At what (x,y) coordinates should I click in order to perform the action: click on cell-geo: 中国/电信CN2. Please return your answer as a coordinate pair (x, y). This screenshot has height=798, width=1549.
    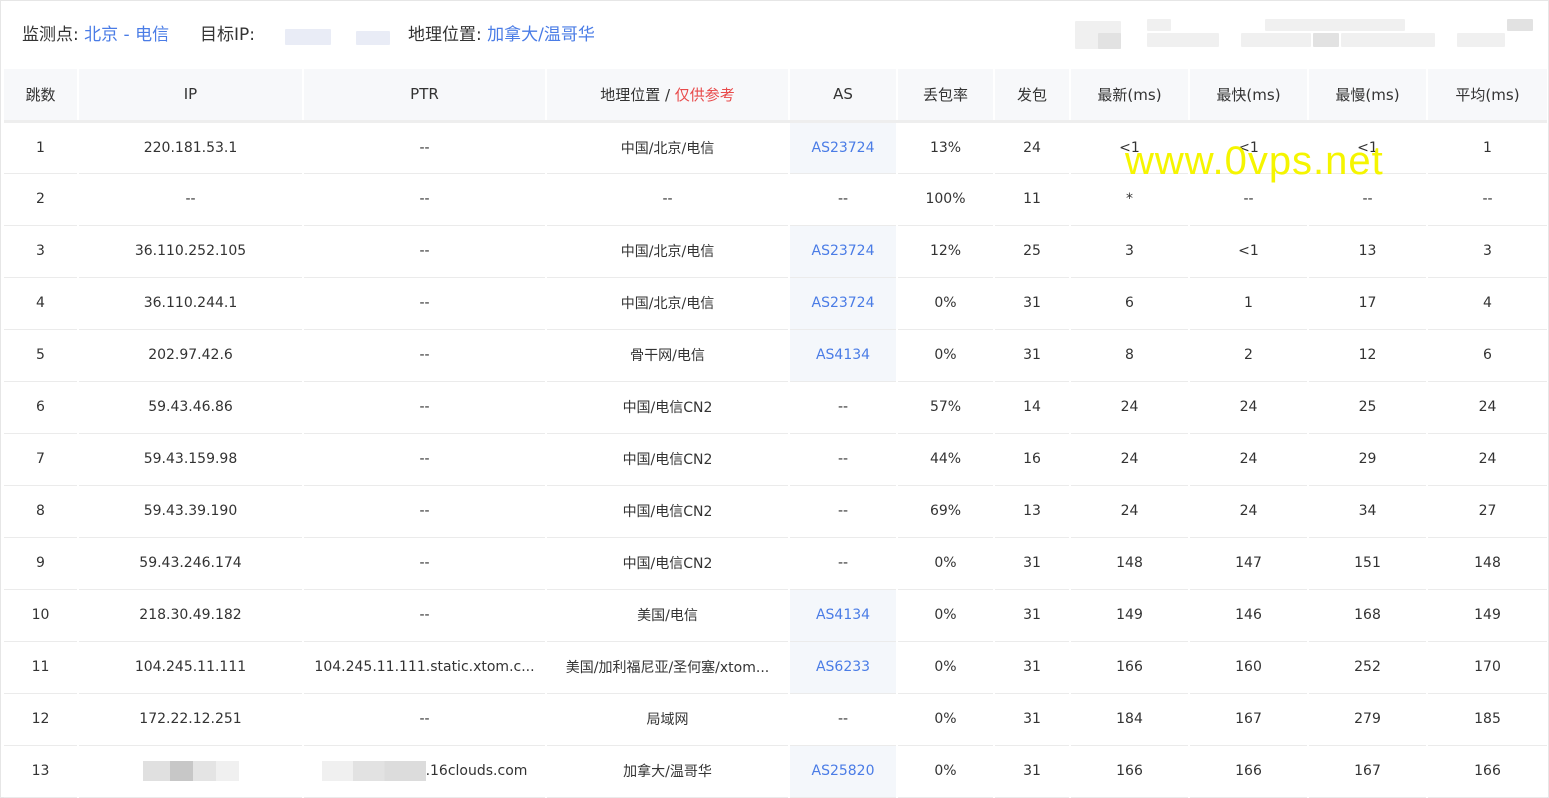
    Looking at the image, I should click on (668, 563).